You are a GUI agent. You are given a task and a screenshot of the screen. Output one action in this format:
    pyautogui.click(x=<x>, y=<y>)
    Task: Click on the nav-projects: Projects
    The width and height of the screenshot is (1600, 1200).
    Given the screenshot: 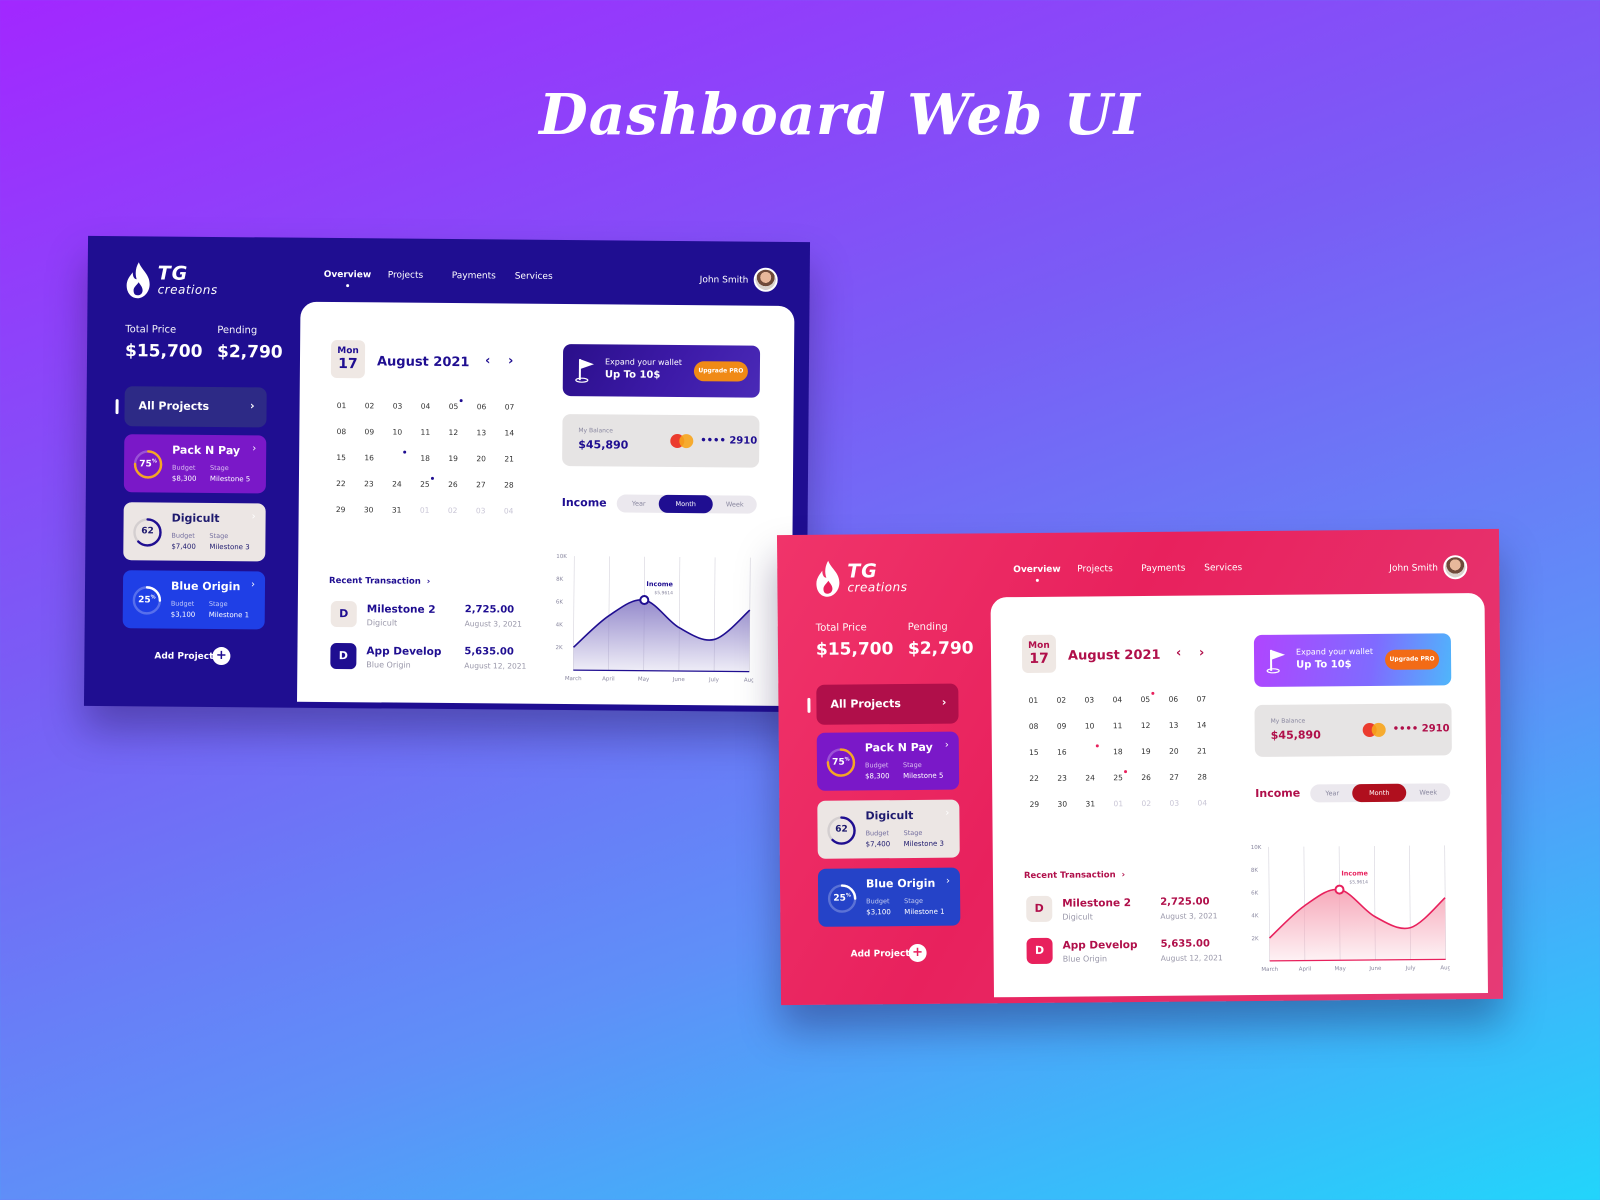 What is the action you would take?
    pyautogui.click(x=1095, y=569)
    